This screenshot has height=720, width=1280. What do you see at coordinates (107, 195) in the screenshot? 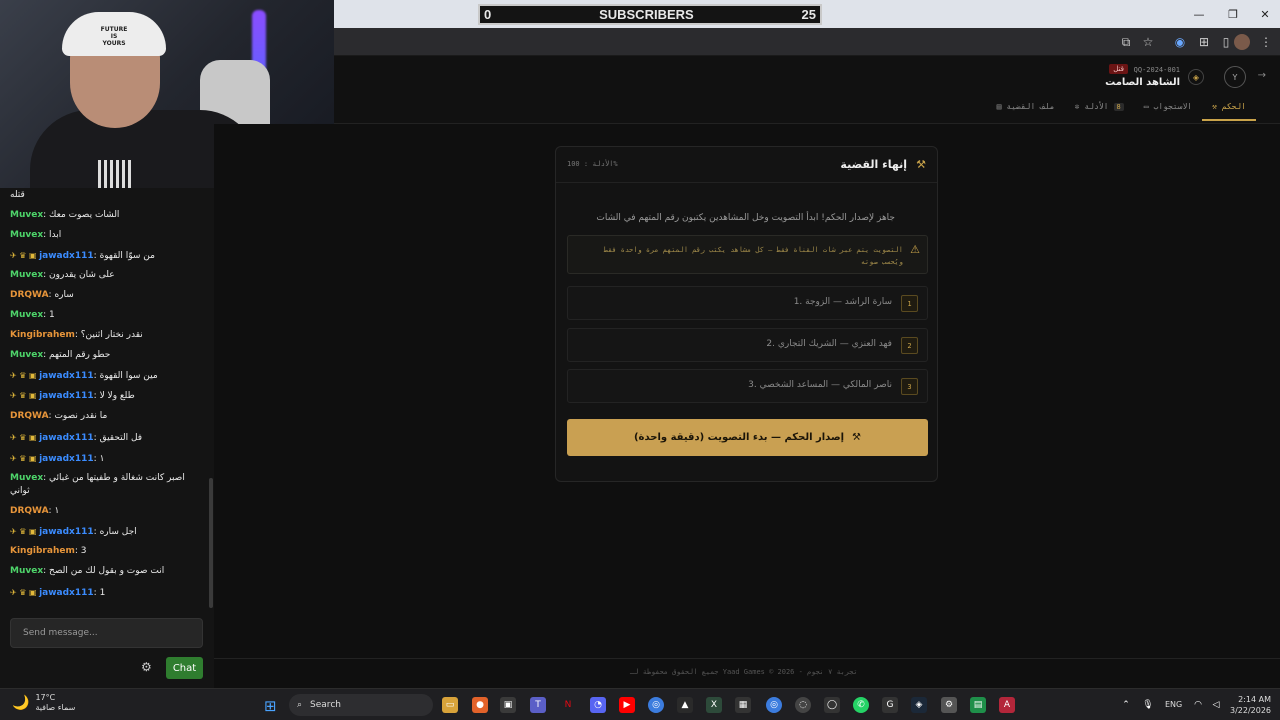
I see `chat-message: قتله` at bounding box center [107, 195].